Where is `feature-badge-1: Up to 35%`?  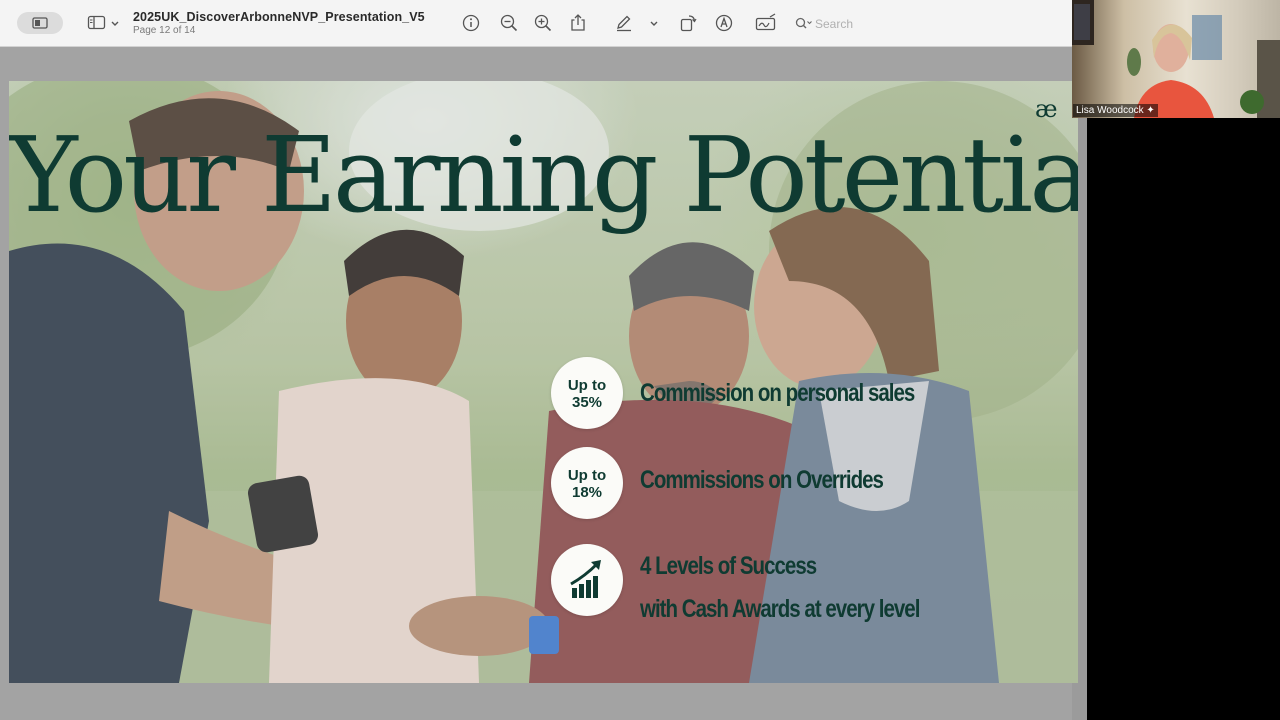 feature-badge-1: Up to 35% is located at coordinates (587, 393).